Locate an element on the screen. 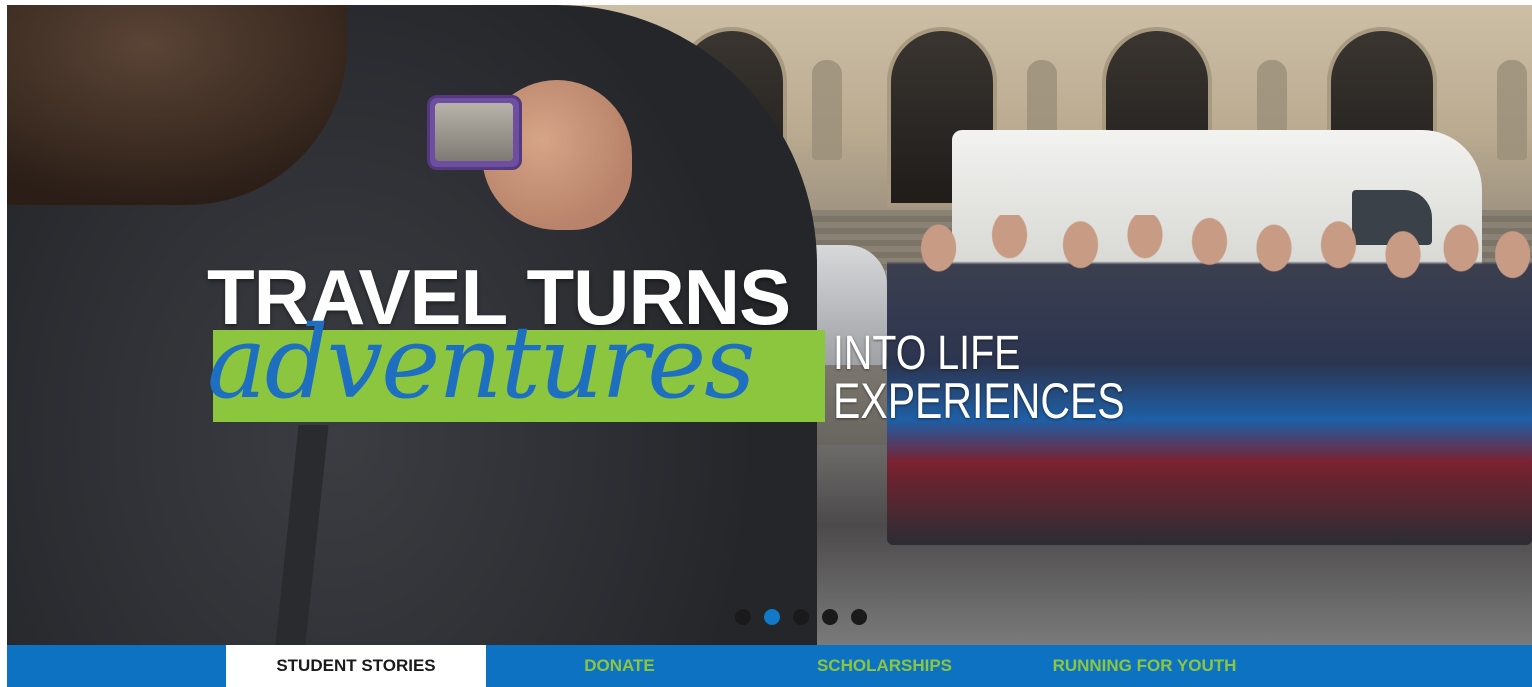  camera-screen is located at coordinates (474, 132).